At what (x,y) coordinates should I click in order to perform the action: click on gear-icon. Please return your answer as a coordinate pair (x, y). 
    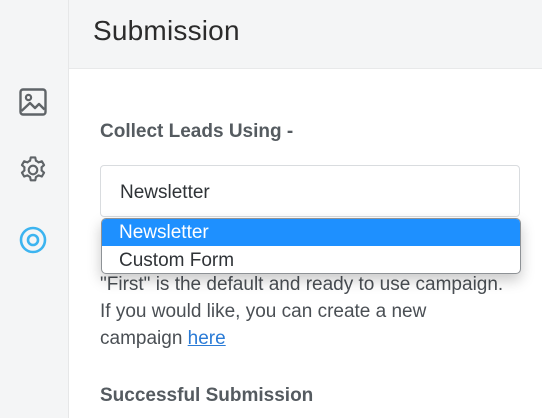
    Looking at the image, I should click on (33, 169).